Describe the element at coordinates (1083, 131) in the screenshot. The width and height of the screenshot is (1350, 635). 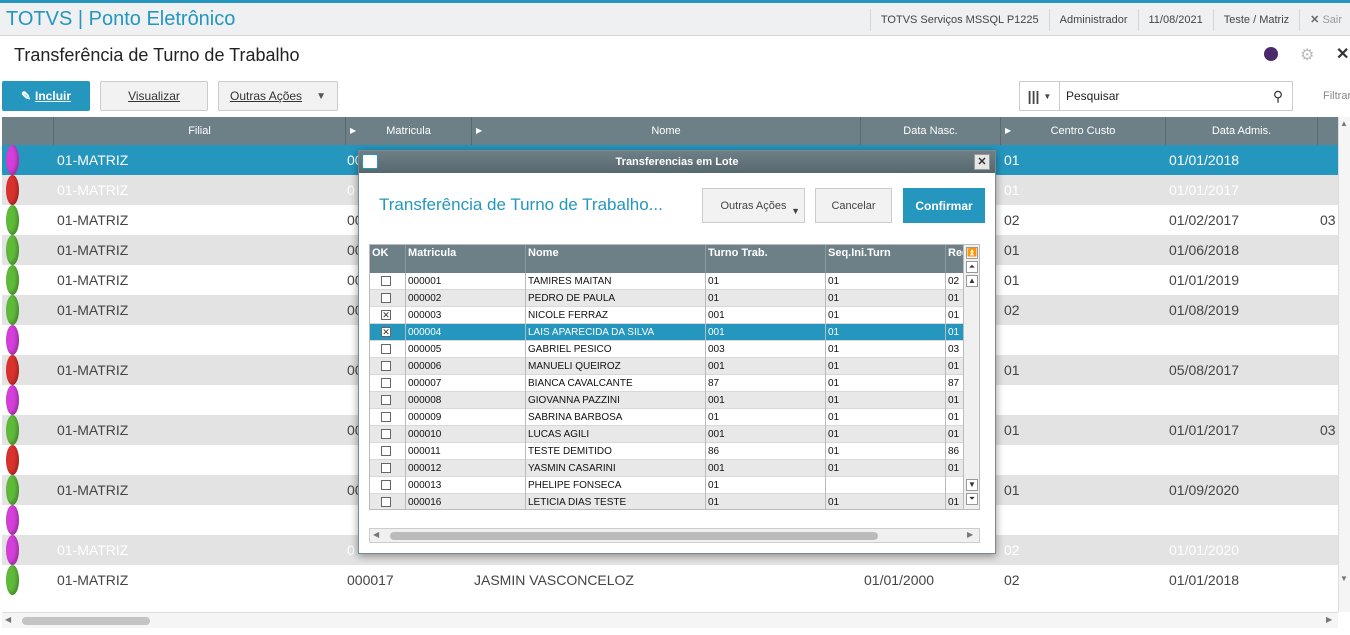
I see `col-centro-custo: ▶ Centro Custo` at that location.